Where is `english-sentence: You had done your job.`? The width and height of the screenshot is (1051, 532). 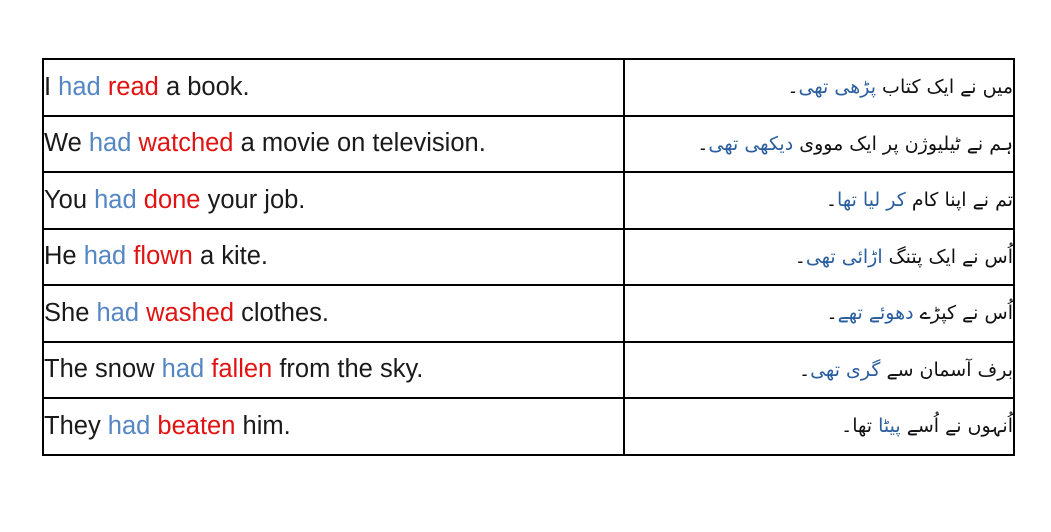
english-sentence: You had done your job. is located at coordinates (174, 200).